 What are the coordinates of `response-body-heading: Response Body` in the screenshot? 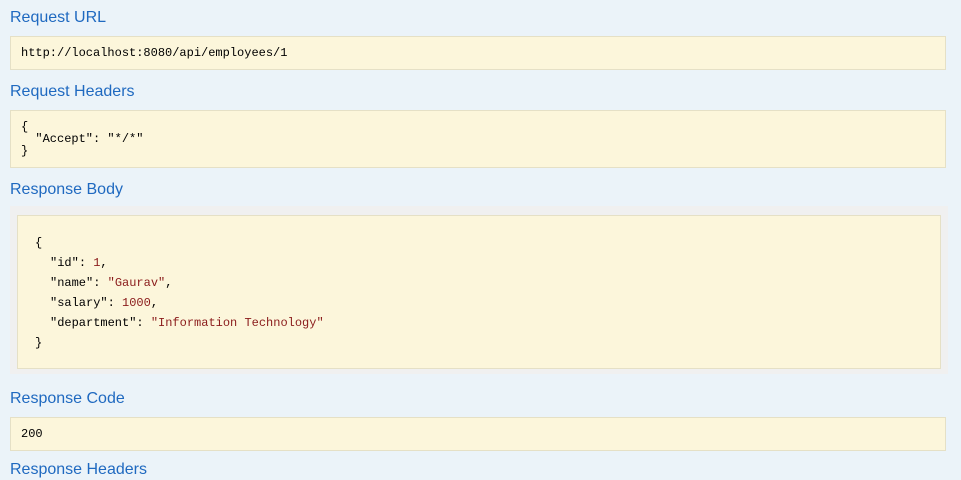 It's located at (66, 189).